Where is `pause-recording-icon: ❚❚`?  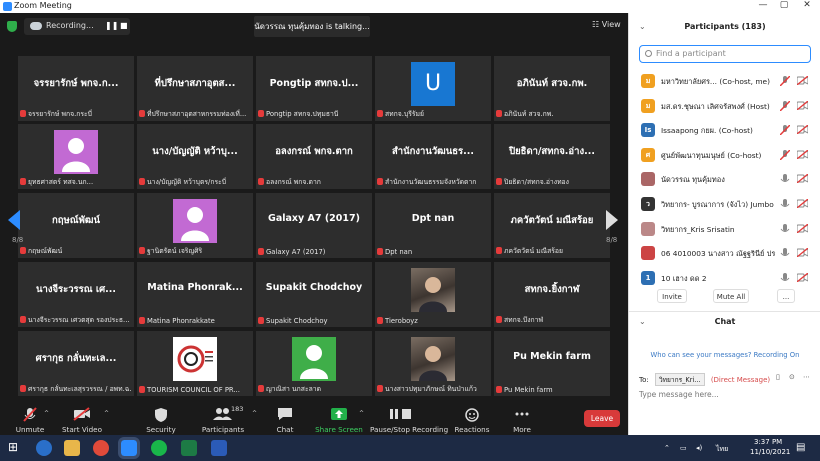
pause-recording-icon: ❚❚ is located at coordinates (111, 25).